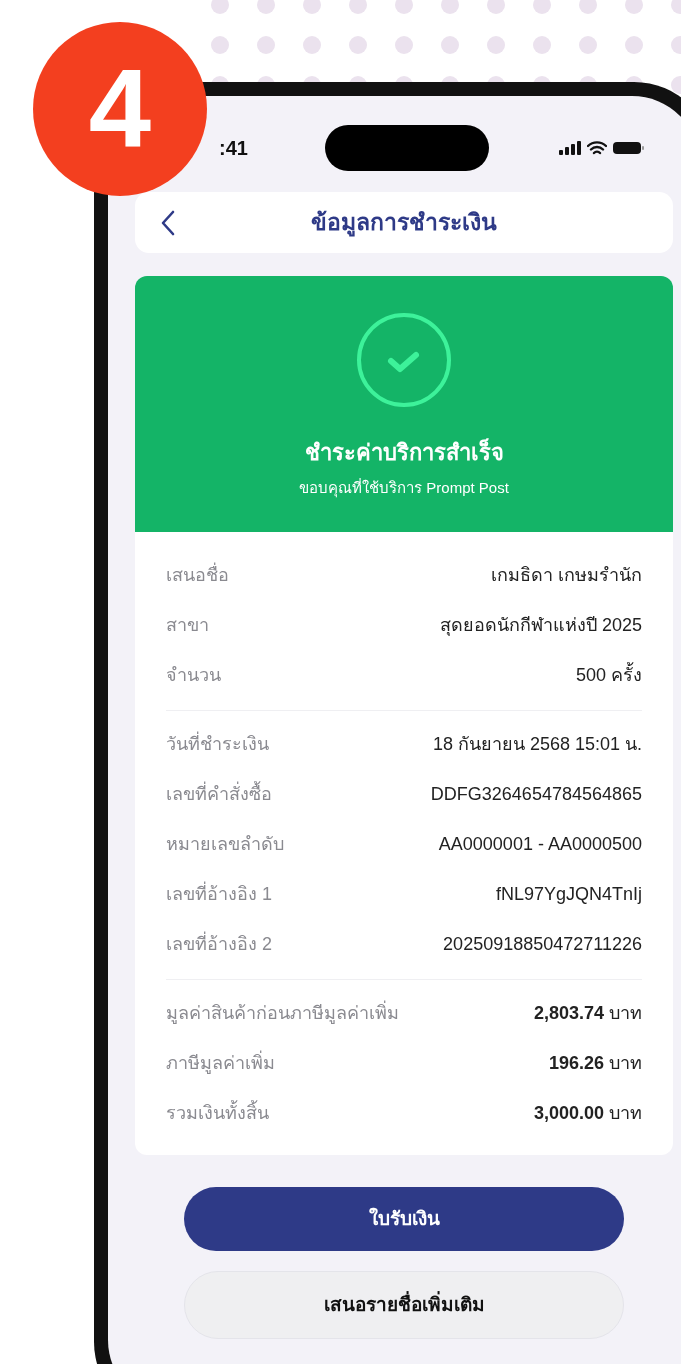 Image resolution: width=681 pixels, height=1364 pixels. Describe the element at coordinates (217, 743) in the screenshot. I see `detail-label: วันที่ชำระเงิน` at that location.